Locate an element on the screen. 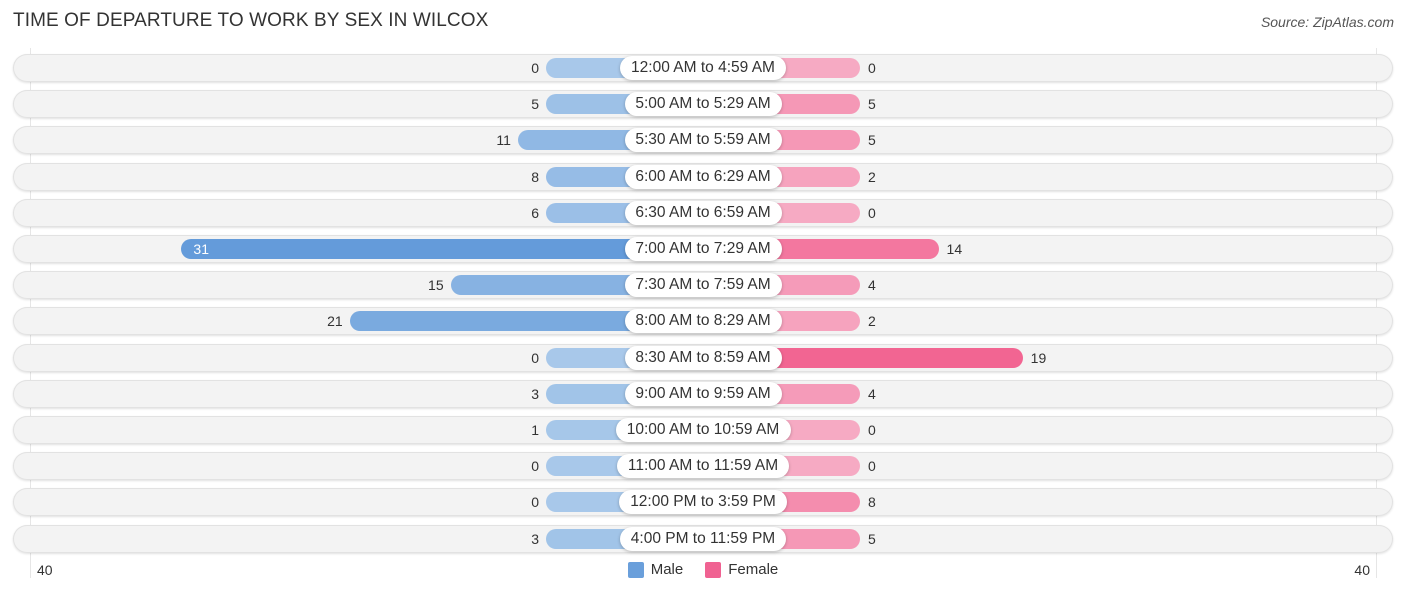 Image resolution: width=1406 pixels, height=594 pixels. value-label-male: 11 is located at coordinates (503, 140).